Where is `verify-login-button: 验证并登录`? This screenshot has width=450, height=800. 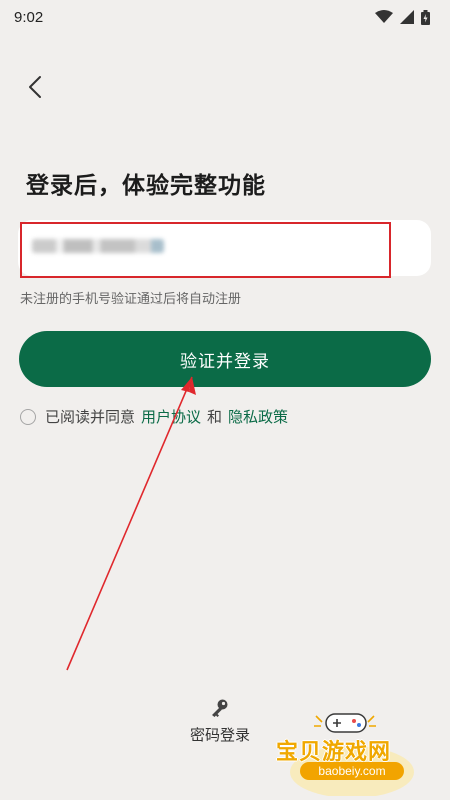 verify-login-button: 验证并登录 is located at coordinates (225, 359).